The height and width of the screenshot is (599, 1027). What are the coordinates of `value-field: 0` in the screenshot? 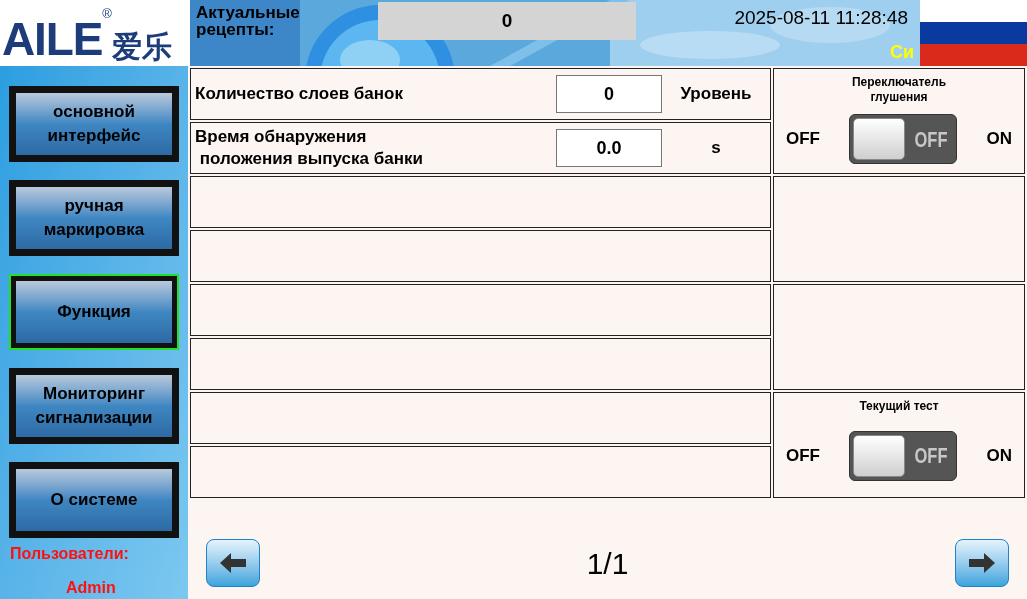 It's located at (609, 94).